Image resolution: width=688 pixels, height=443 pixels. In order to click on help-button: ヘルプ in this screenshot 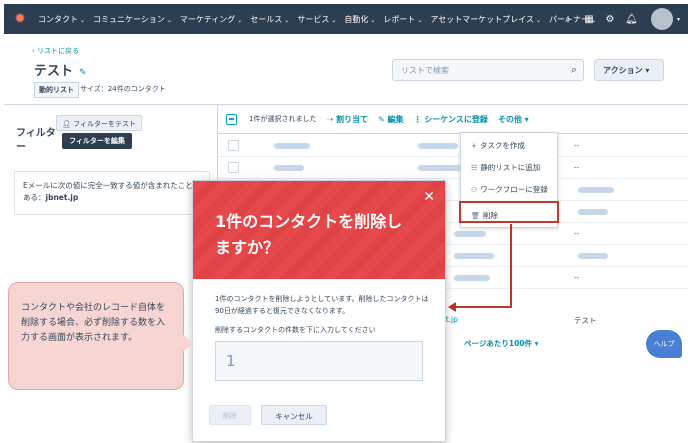, I will do `click(664, 344)`.